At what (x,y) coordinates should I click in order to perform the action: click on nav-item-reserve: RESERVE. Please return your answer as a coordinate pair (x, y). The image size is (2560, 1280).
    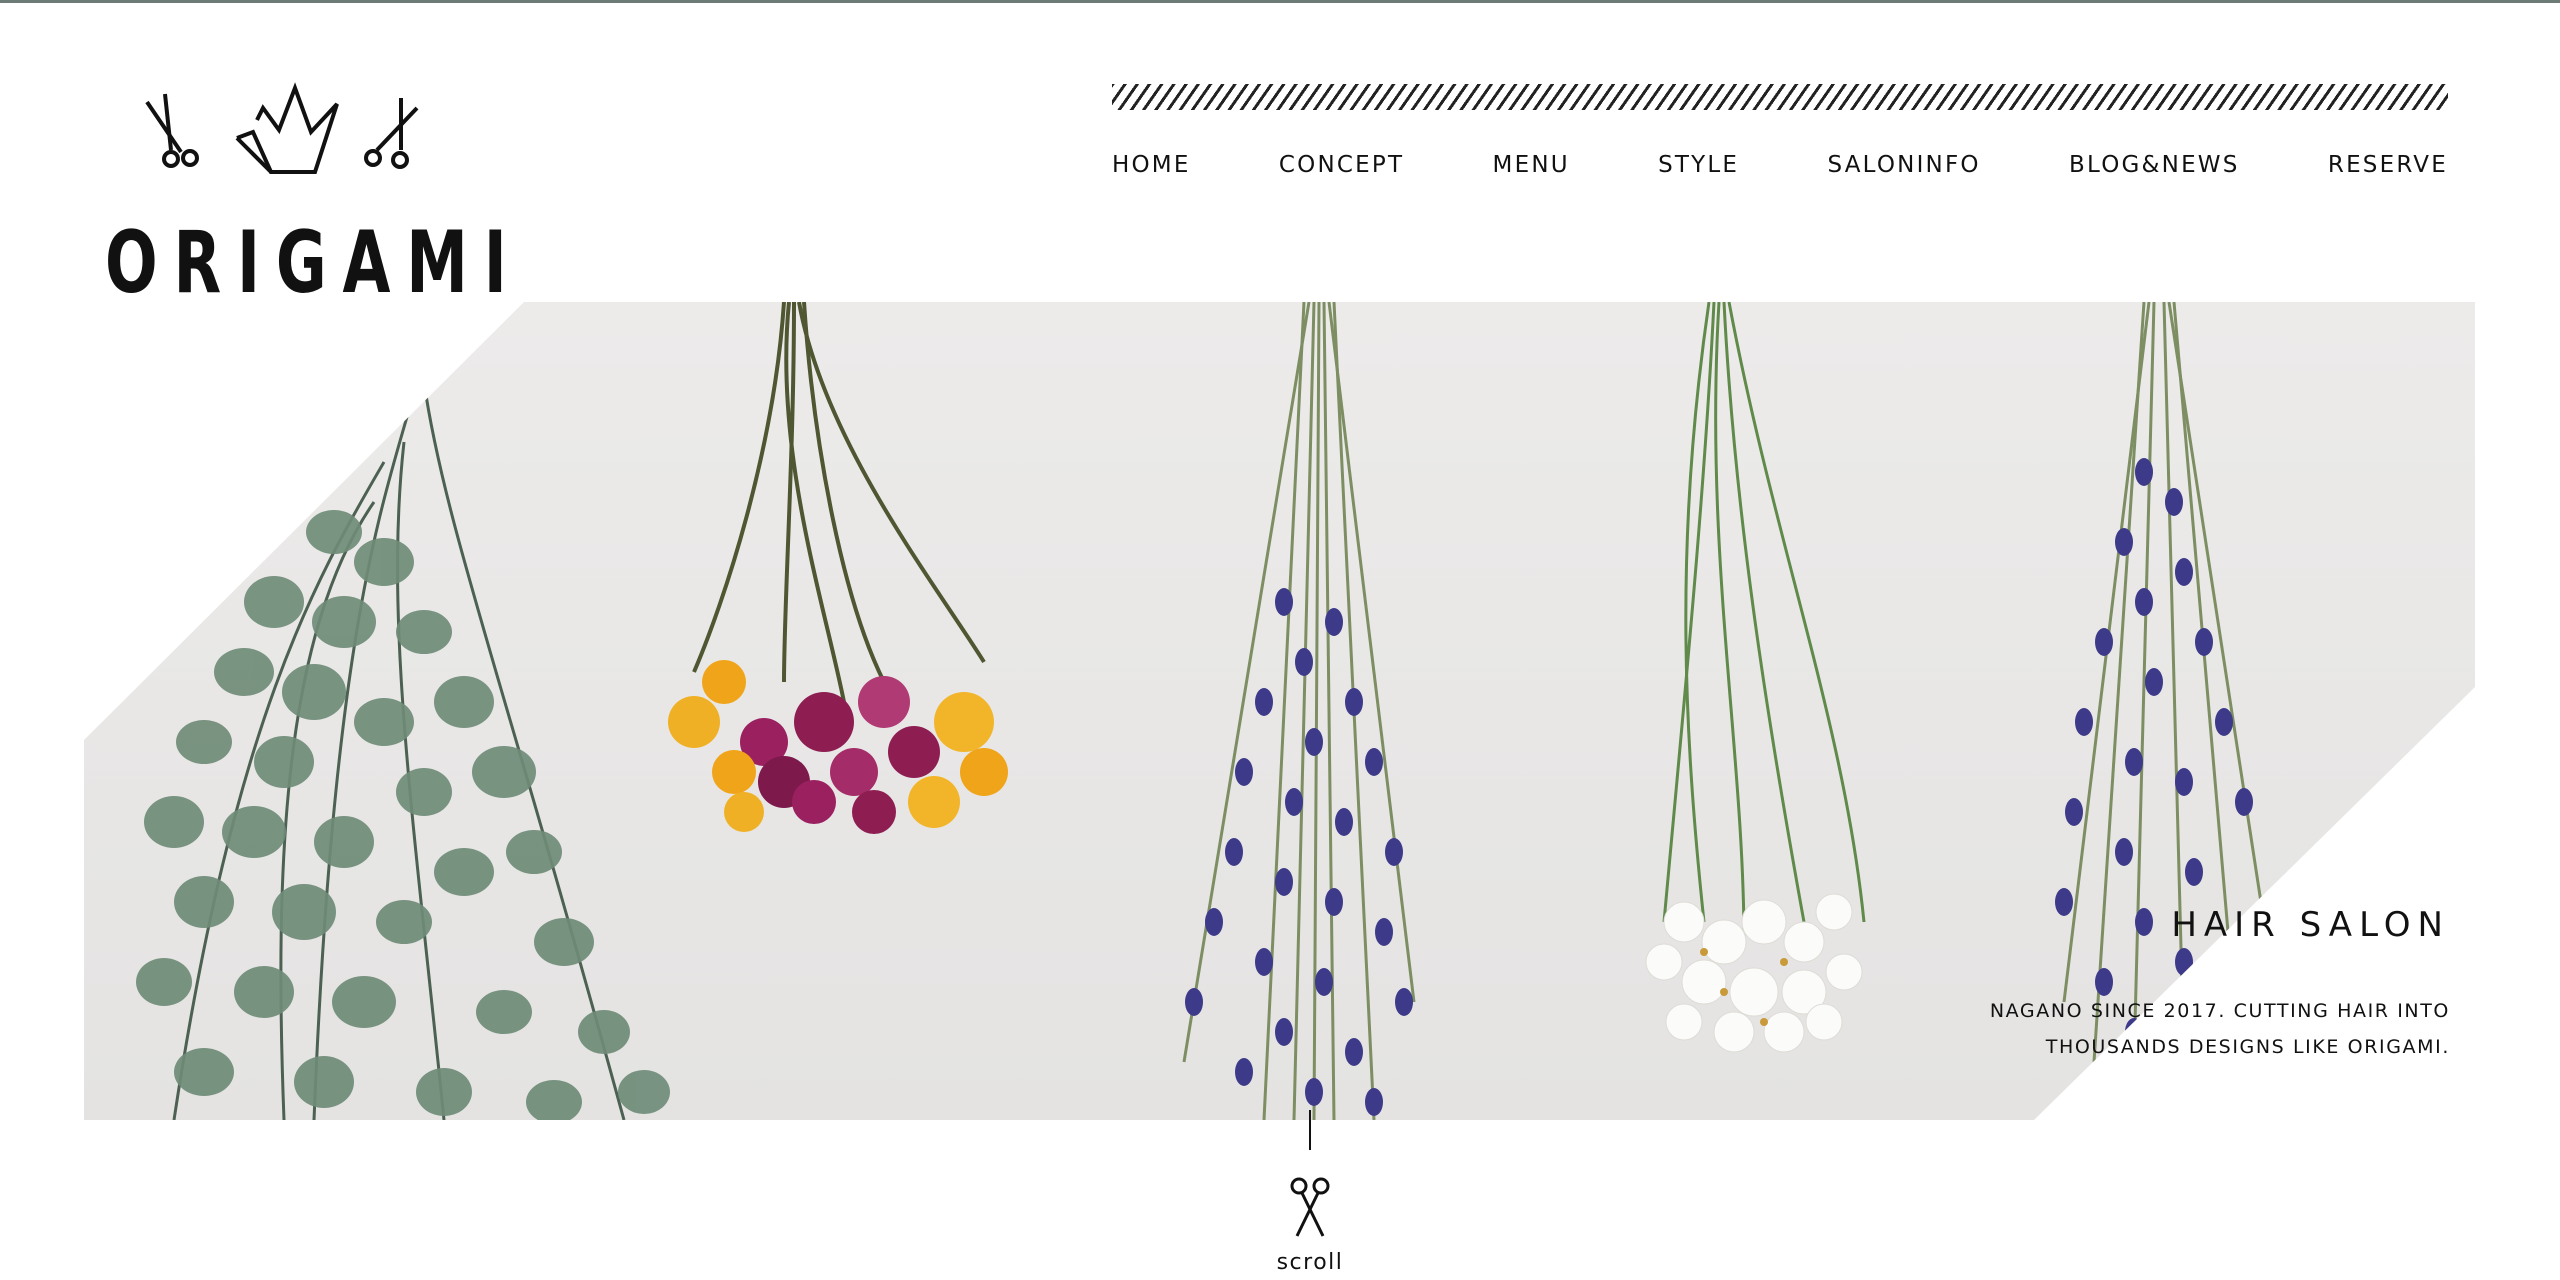
    Looking at the image, I should click on (2388, 165).